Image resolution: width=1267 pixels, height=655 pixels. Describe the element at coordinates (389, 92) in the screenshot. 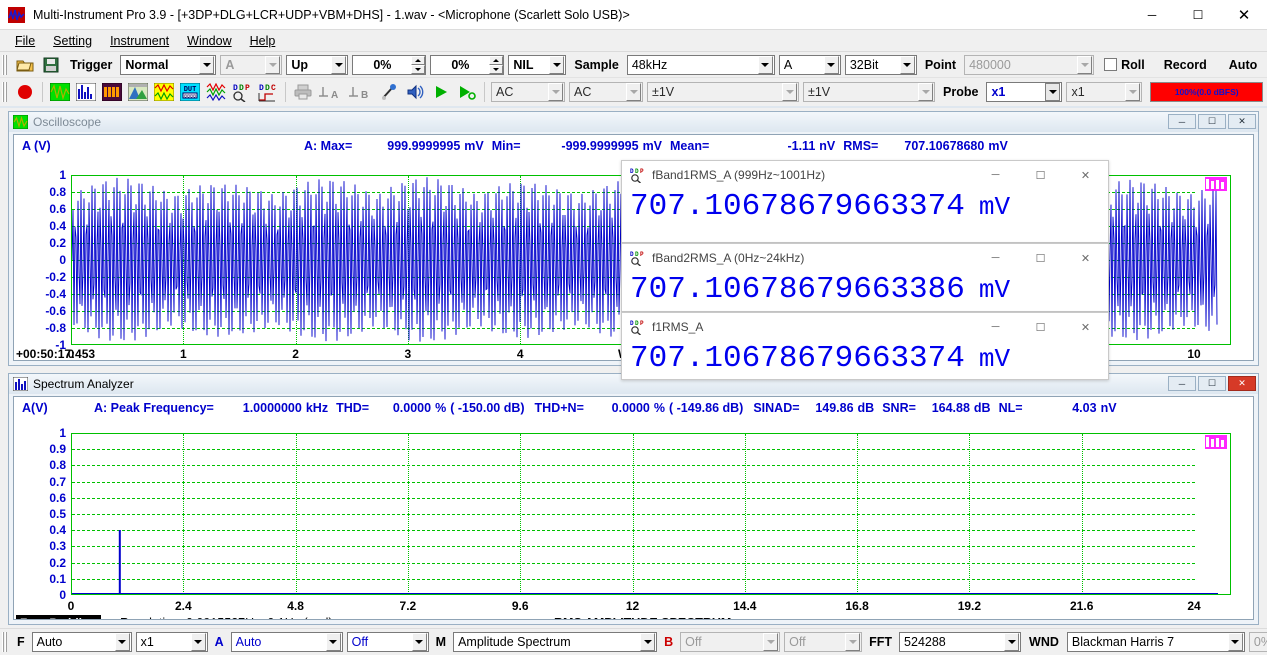

I see `calibration-icon` at that location.